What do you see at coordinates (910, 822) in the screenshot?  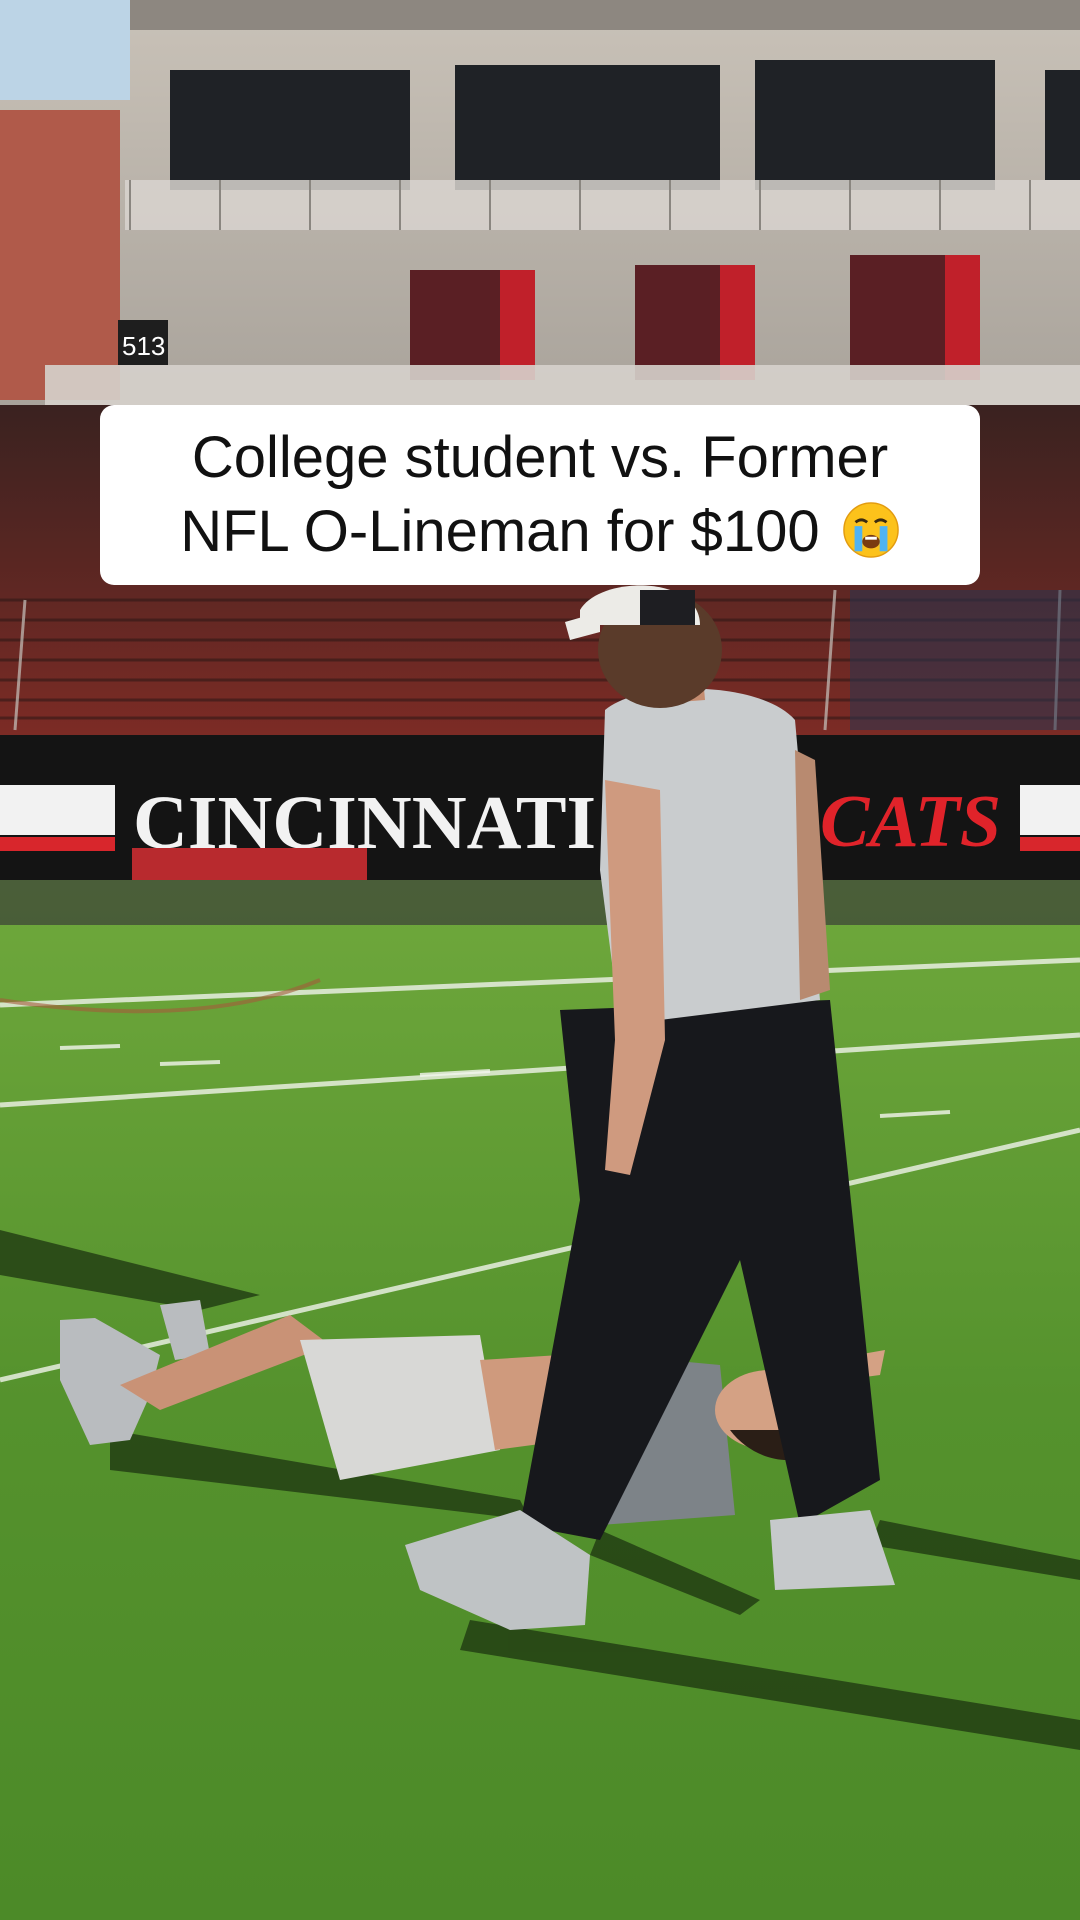 I see `banner-cats: CATS` at bounding box center [910, 822].